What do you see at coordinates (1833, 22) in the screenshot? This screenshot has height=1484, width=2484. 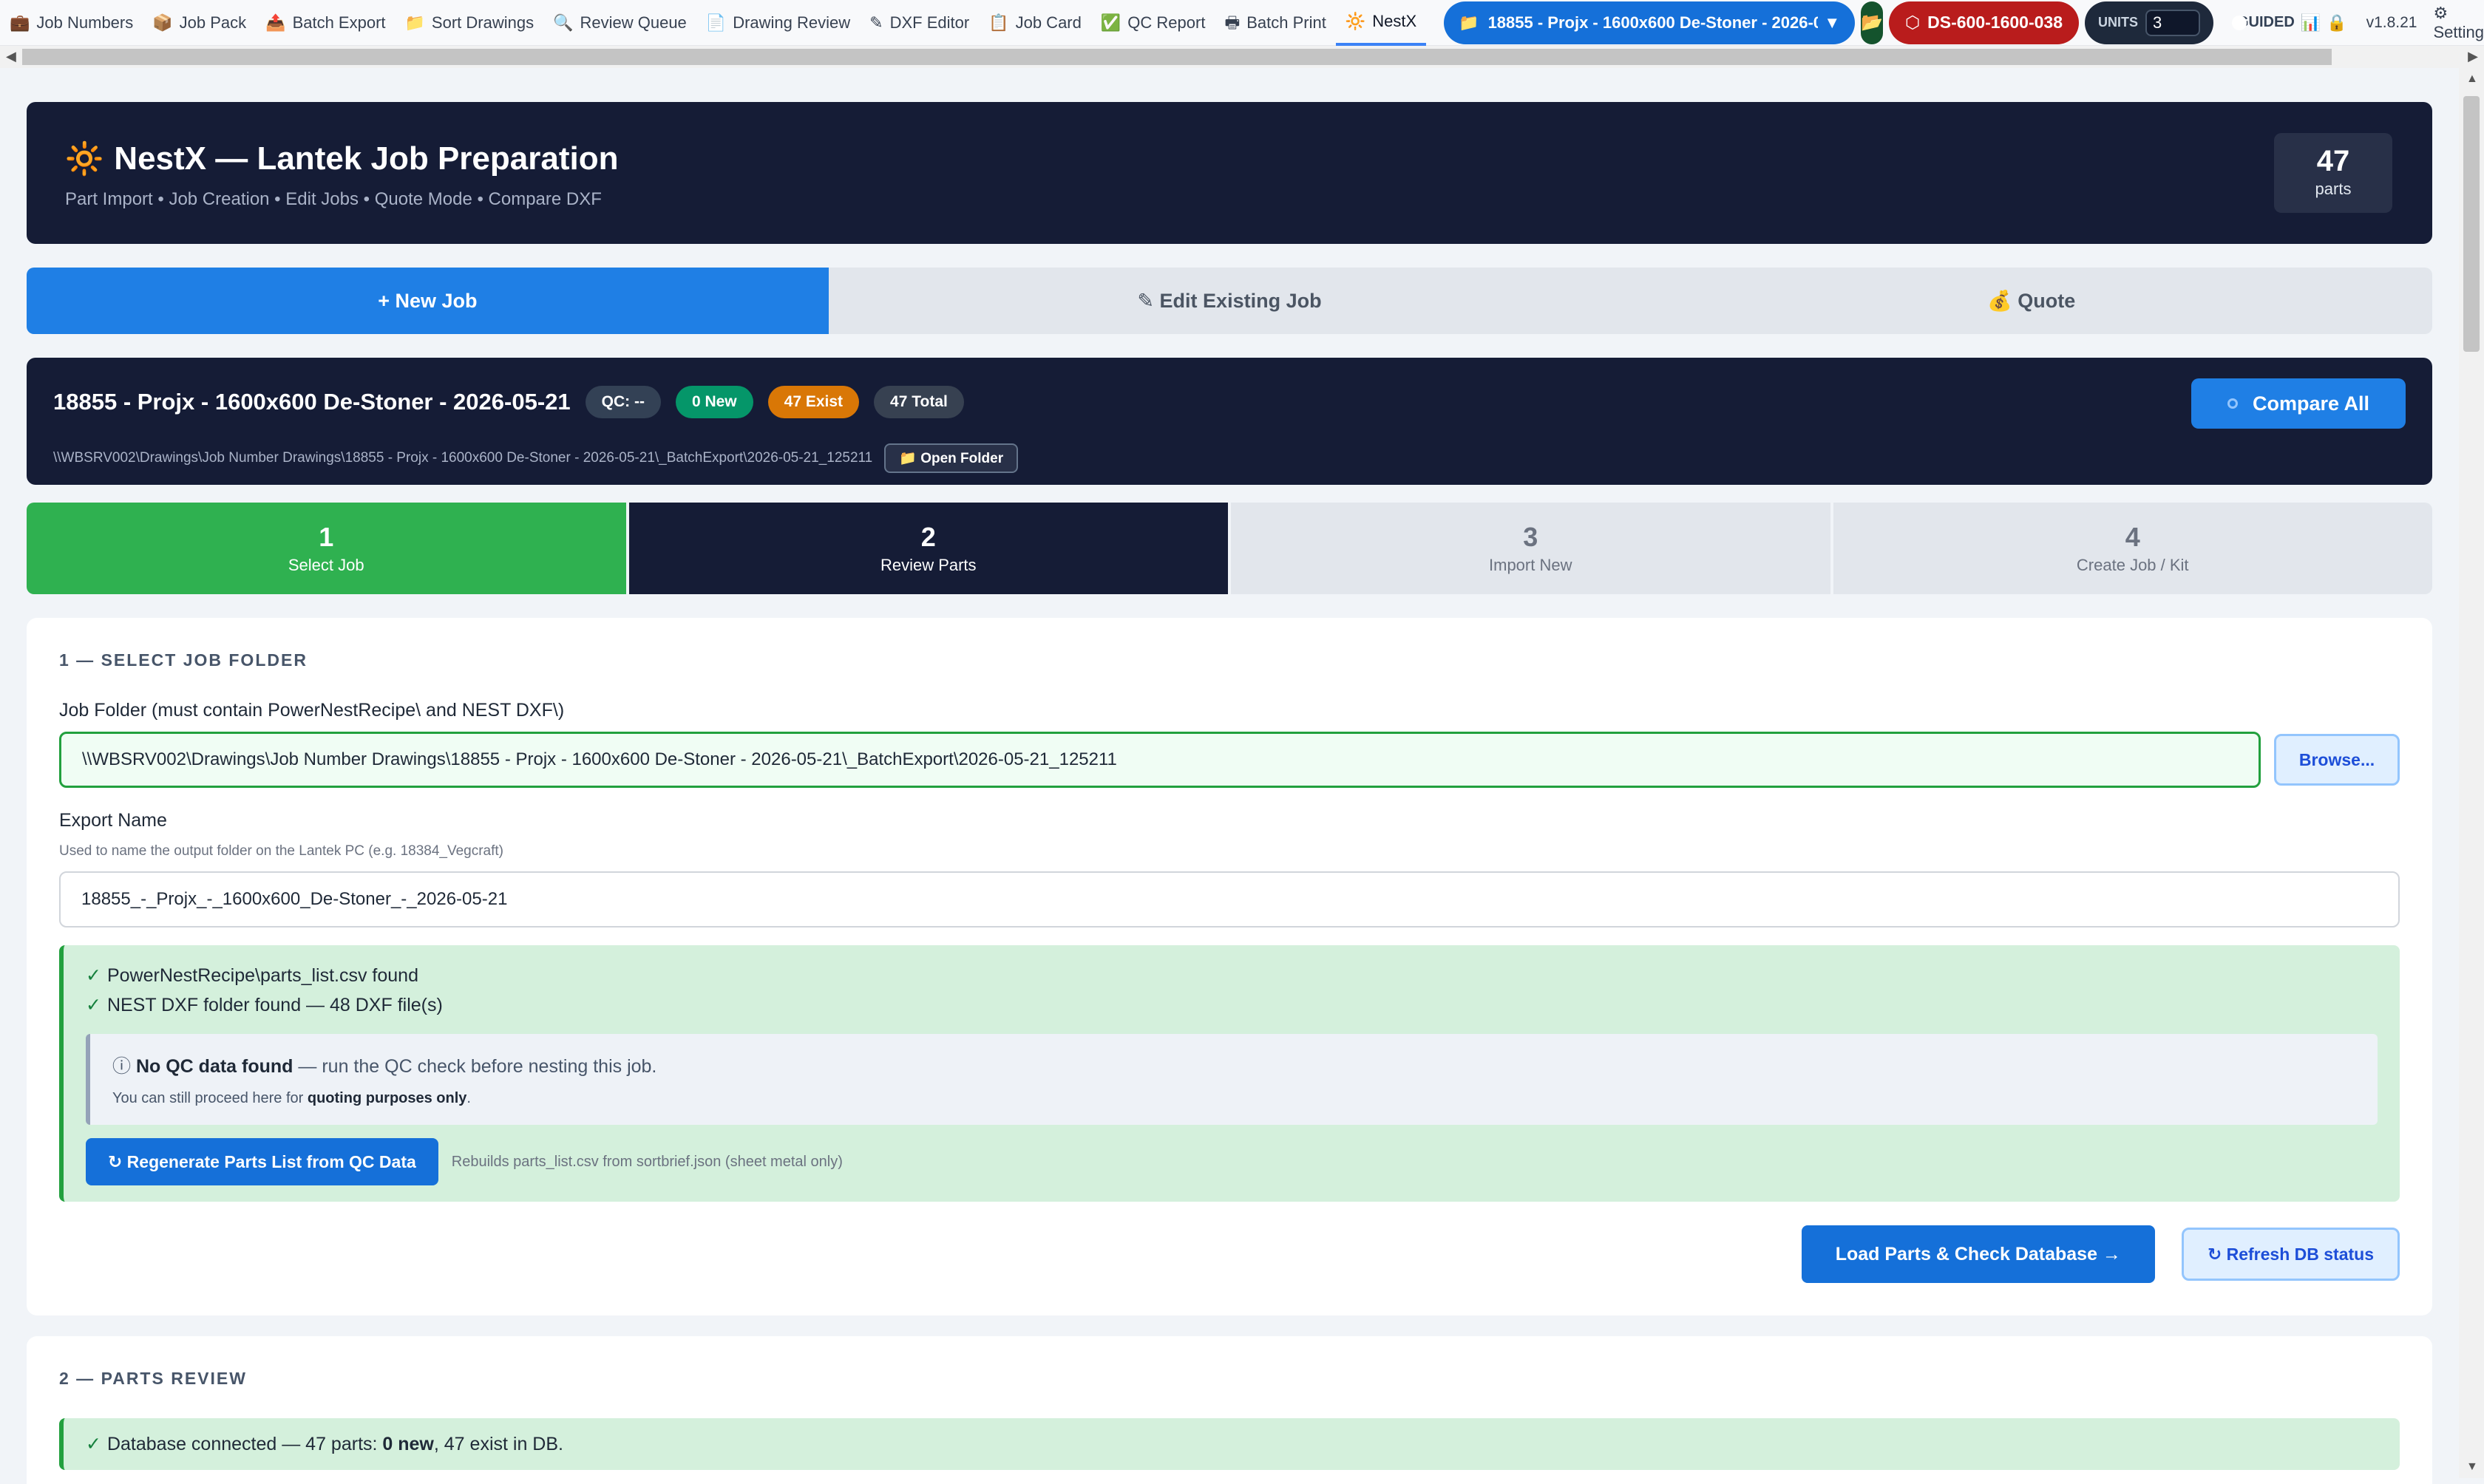 I see `chevron-down-icon: ▼` at bounding box center [1833, 22].